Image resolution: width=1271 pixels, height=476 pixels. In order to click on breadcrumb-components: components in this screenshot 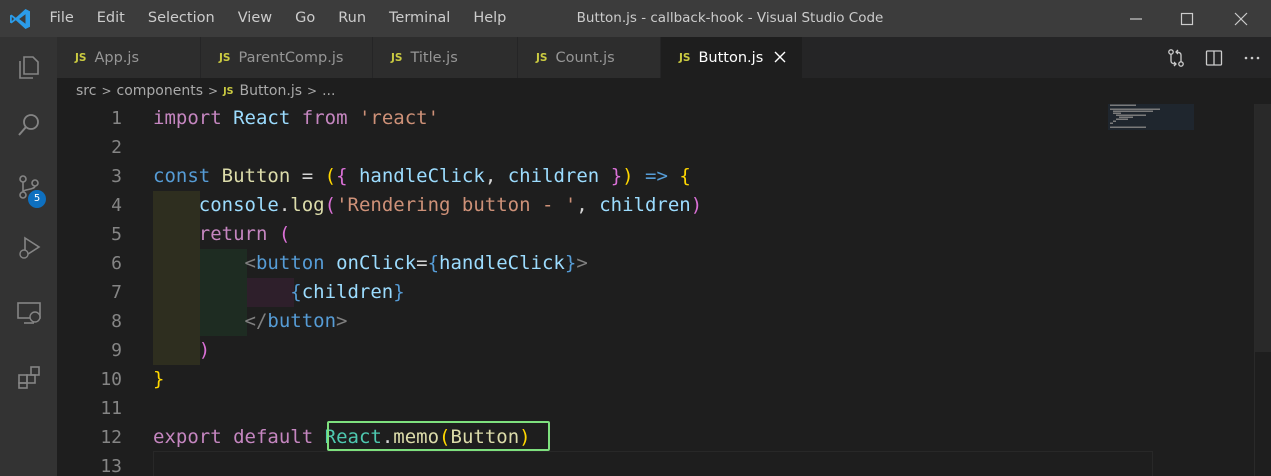, I will do `click(160, 91)`.